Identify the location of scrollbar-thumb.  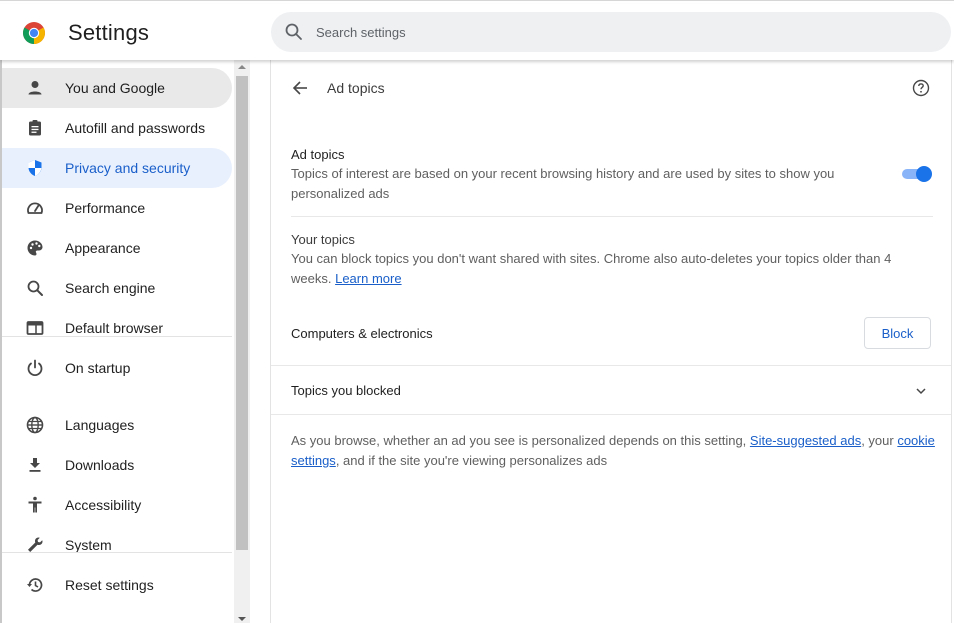
(242, 313).